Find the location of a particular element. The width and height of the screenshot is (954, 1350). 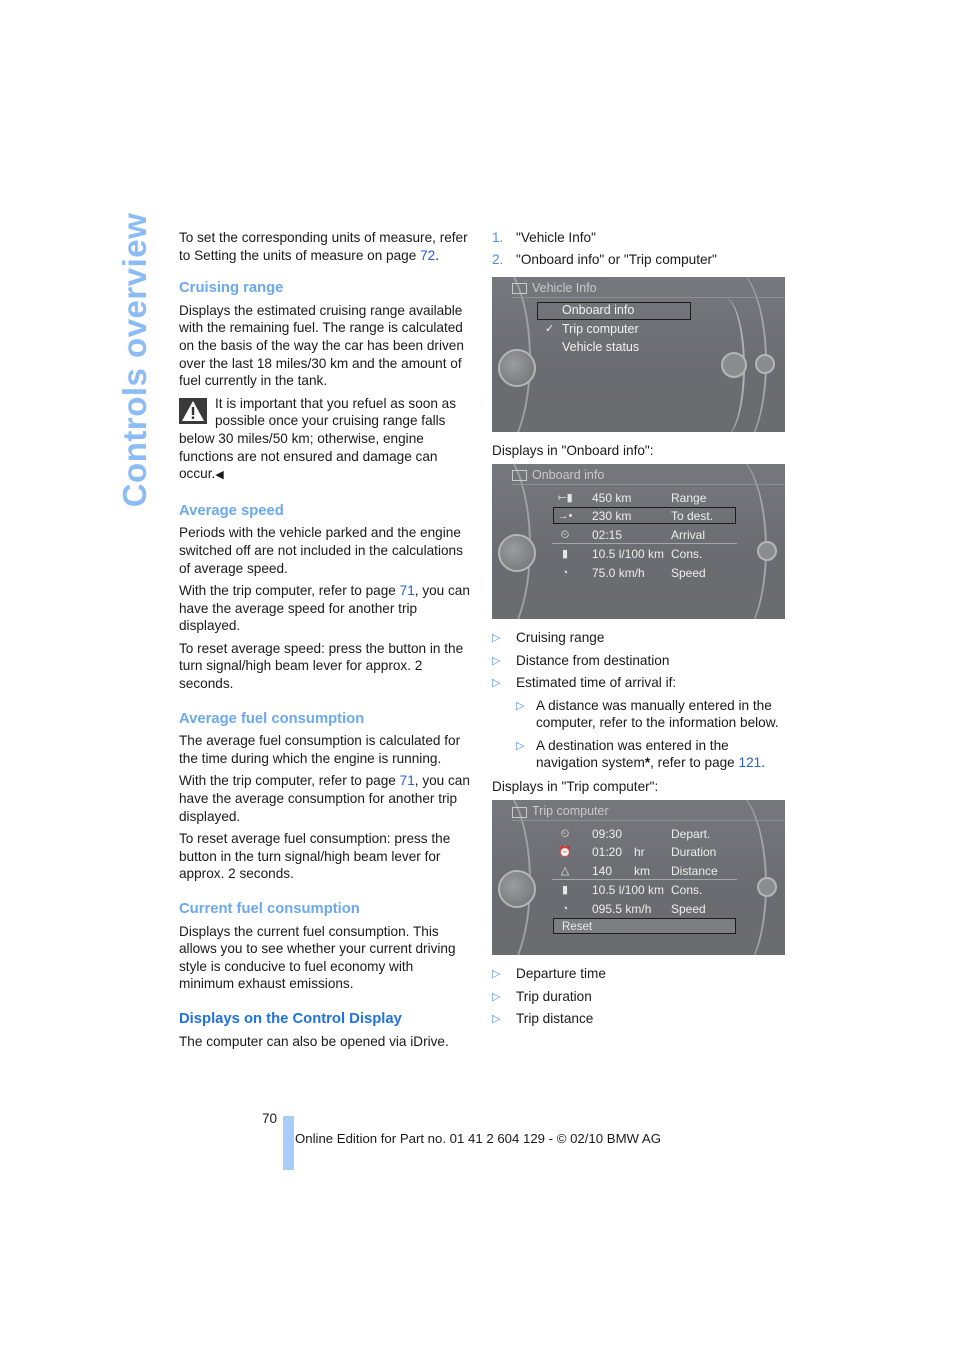

list-item: ▷ Cruising range is located at coordinates (639, 638).